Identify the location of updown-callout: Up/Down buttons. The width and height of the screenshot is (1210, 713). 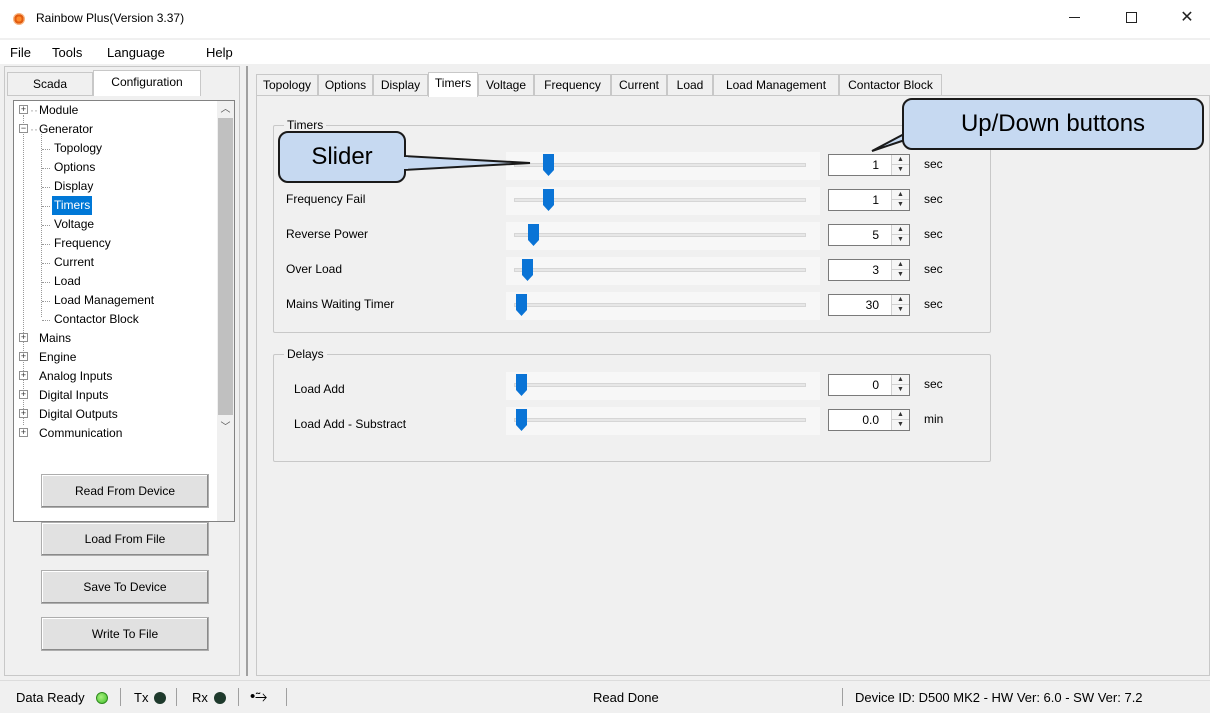
(1053, 124).